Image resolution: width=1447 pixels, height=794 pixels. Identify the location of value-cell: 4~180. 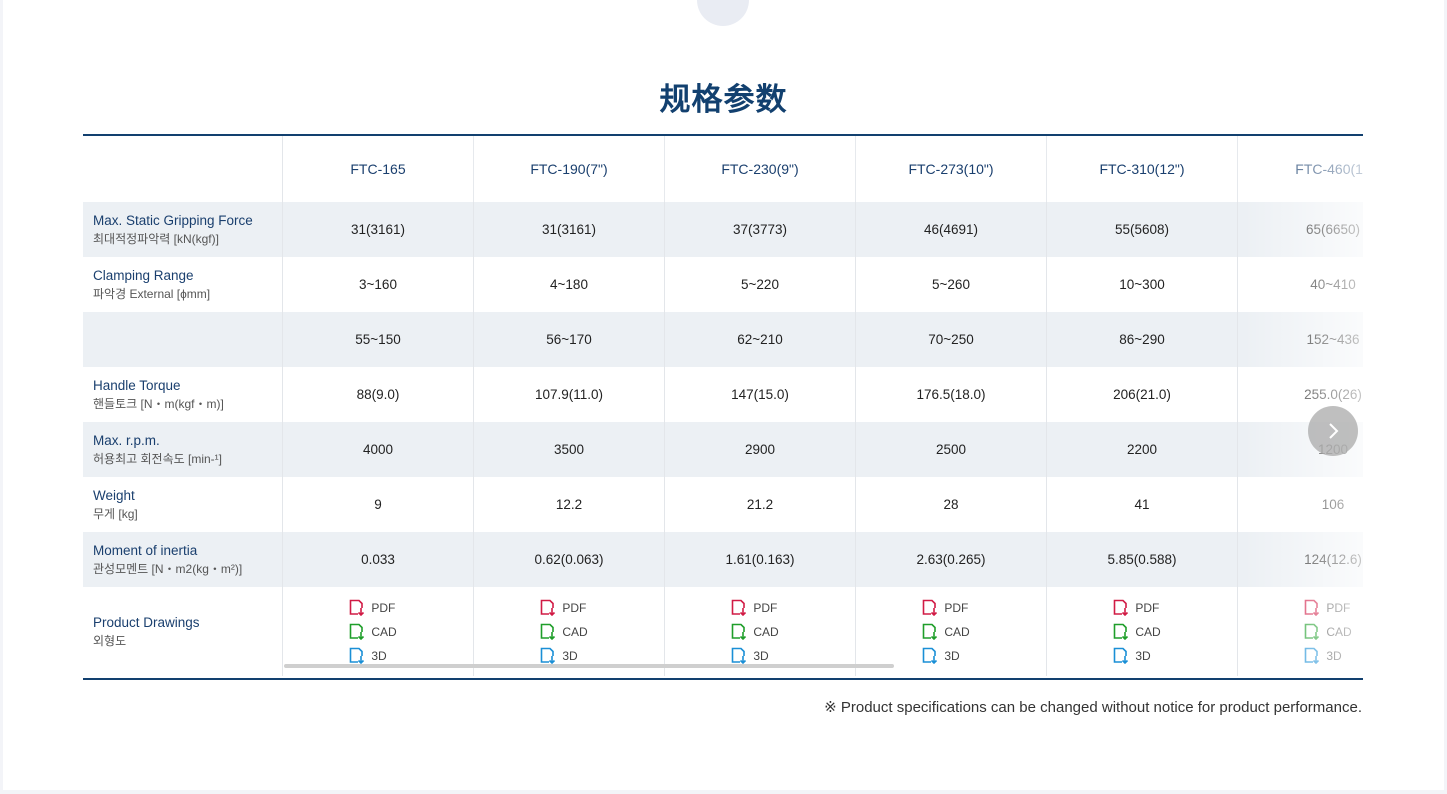
(569, 284).